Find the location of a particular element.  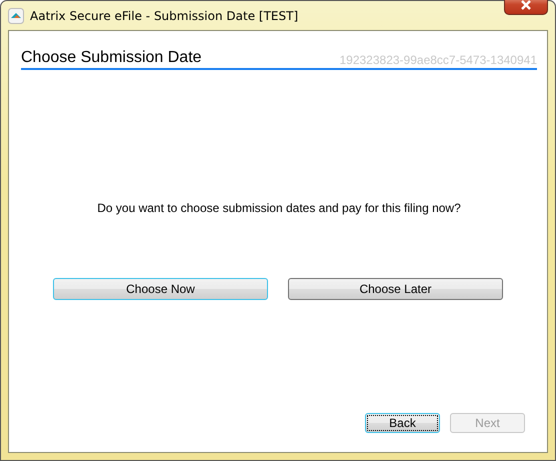

window-title: Aatrix Secure eFile - Submission Date [TEST] is located at coordinates (164, 15).